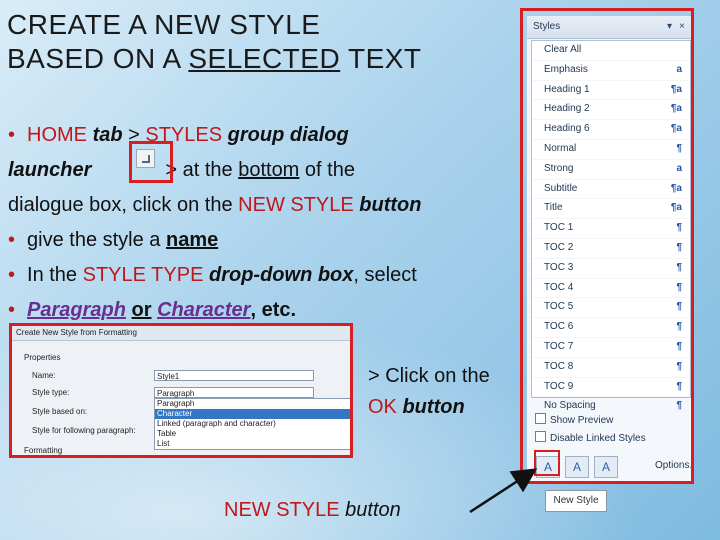  What do you see at coordinates (42, 357) in the screenshot?
I see `properties-section: Properties` at bounding box center [42, 357].